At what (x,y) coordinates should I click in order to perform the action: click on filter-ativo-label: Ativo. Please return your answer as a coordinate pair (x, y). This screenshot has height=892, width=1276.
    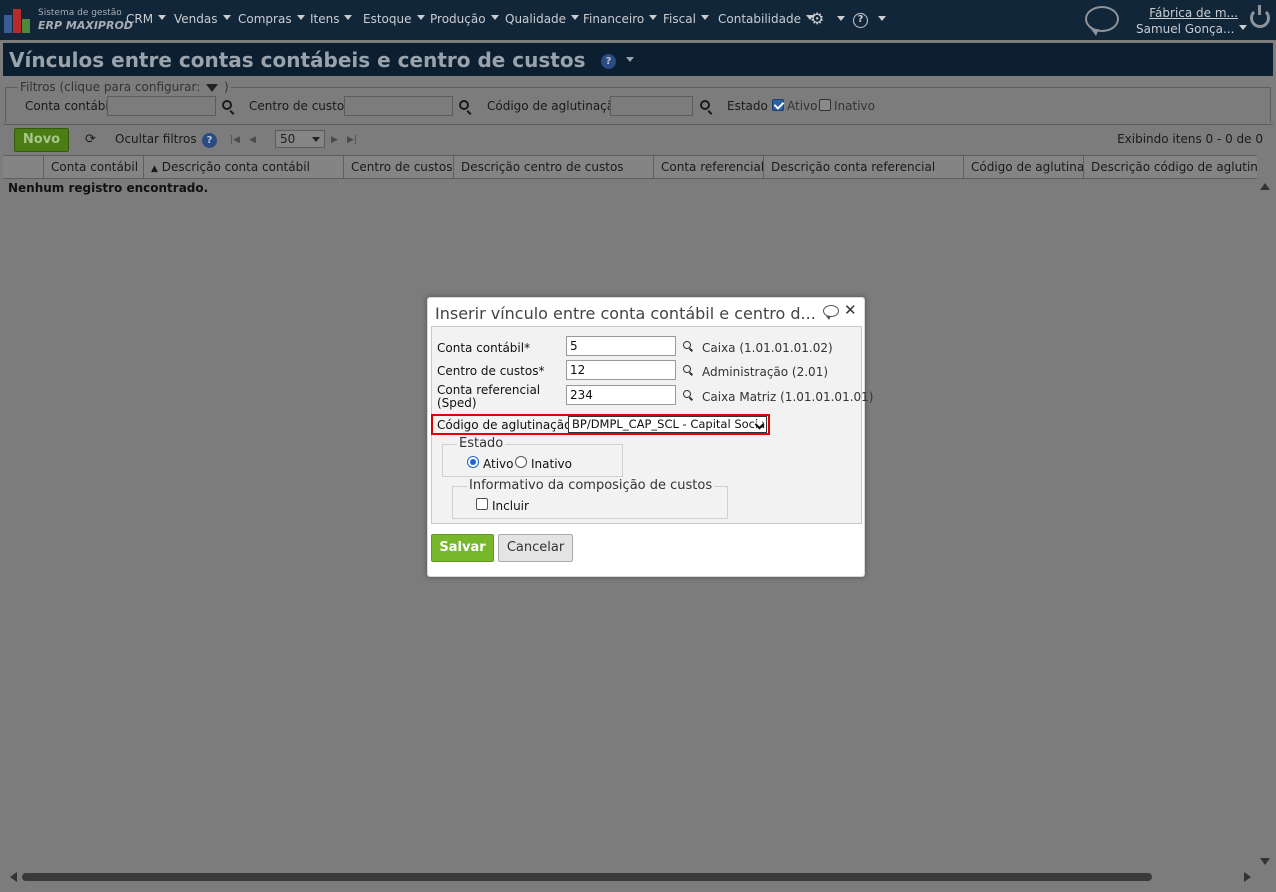
    Looking at the image, I should click on (802, 106).